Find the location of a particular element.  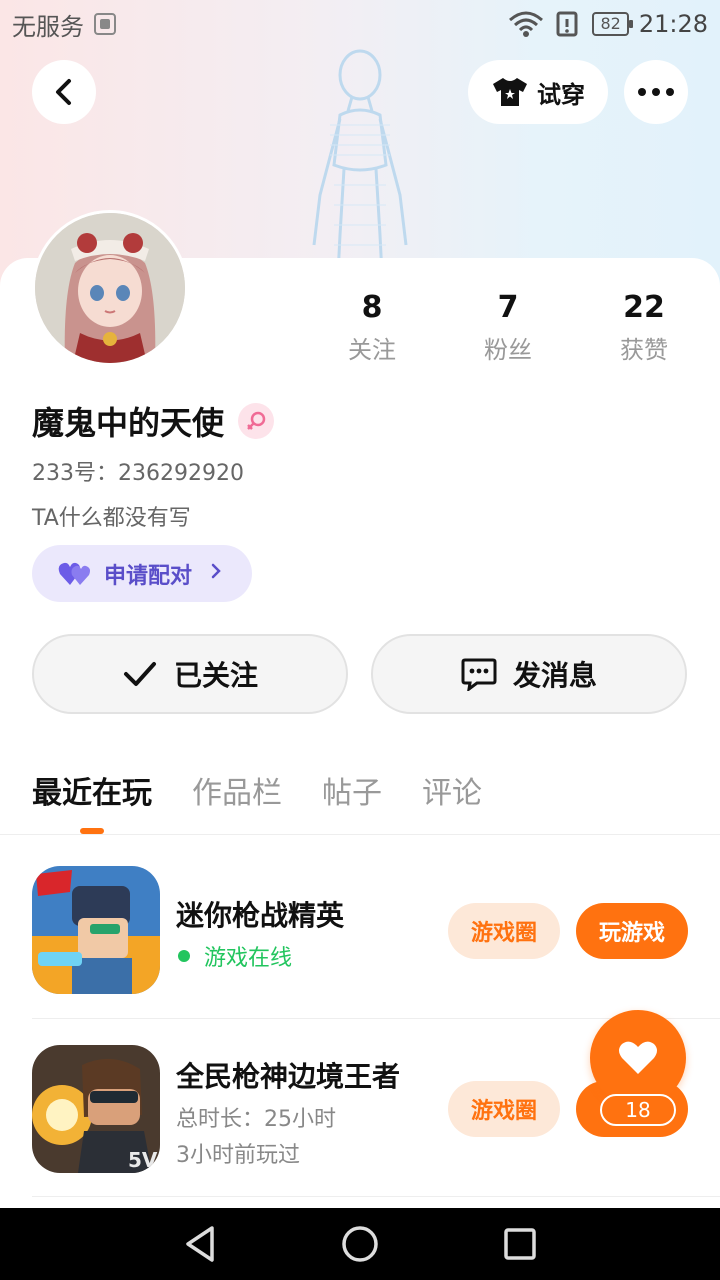

status-left: 无服务 is located at coordinates (64, 24).